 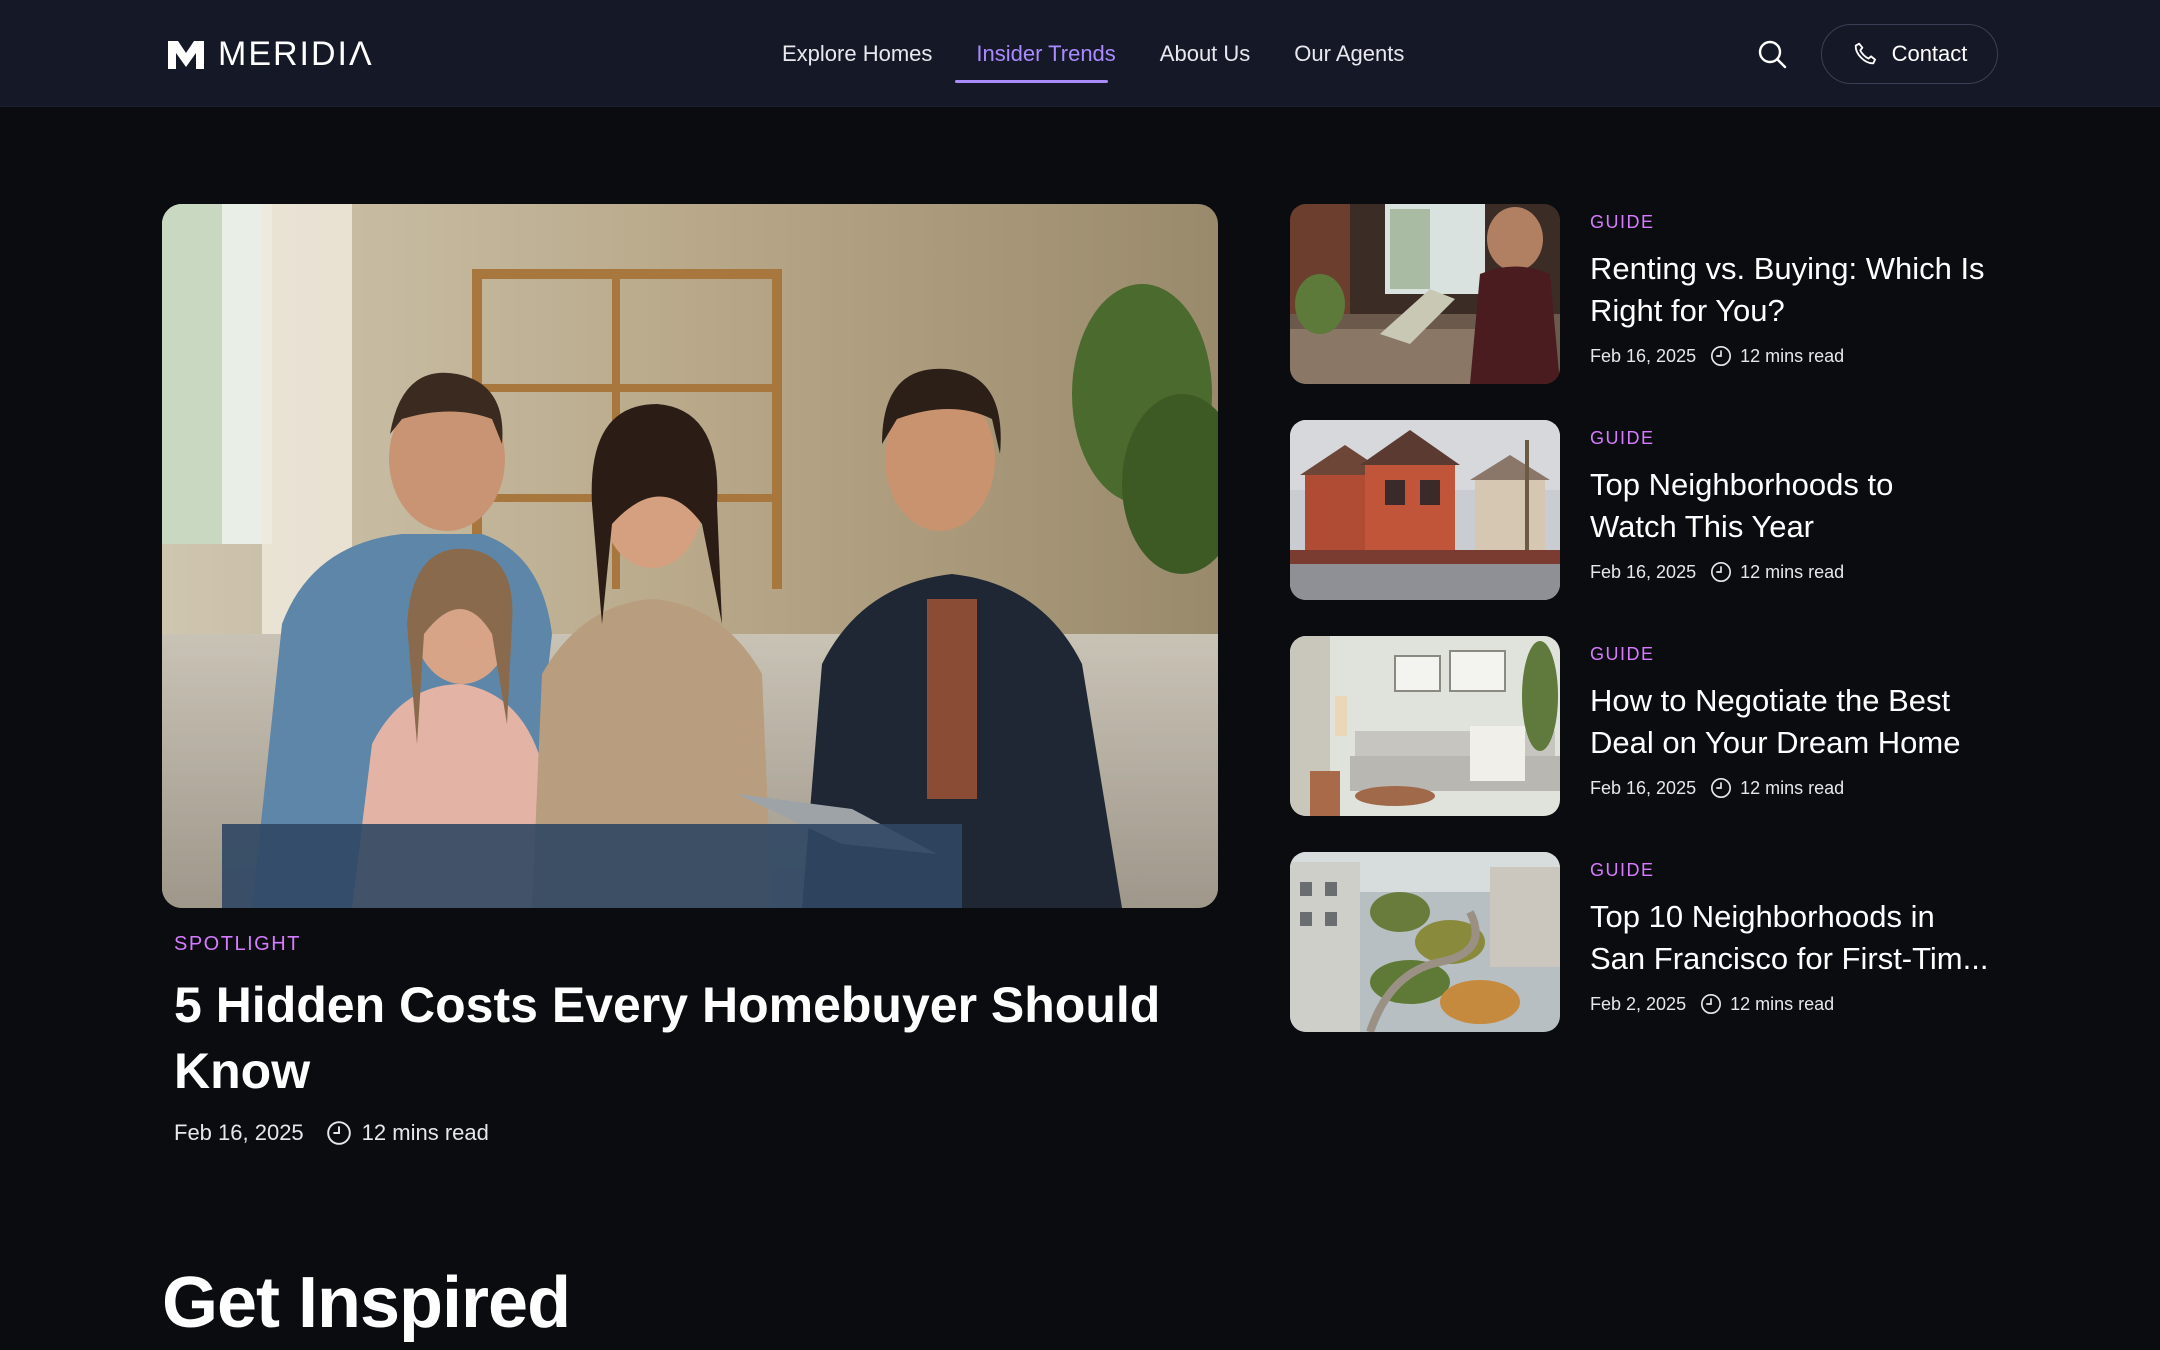 I want to click on contact-button: Contact, so click(x=1909, y=54).